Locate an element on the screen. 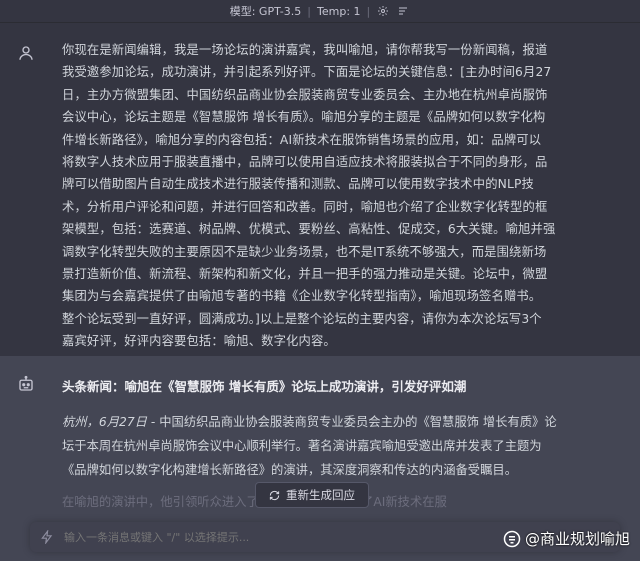 This screenshot has width=640, height=561. settings-gear-icon is located at coordinates (383, 11).